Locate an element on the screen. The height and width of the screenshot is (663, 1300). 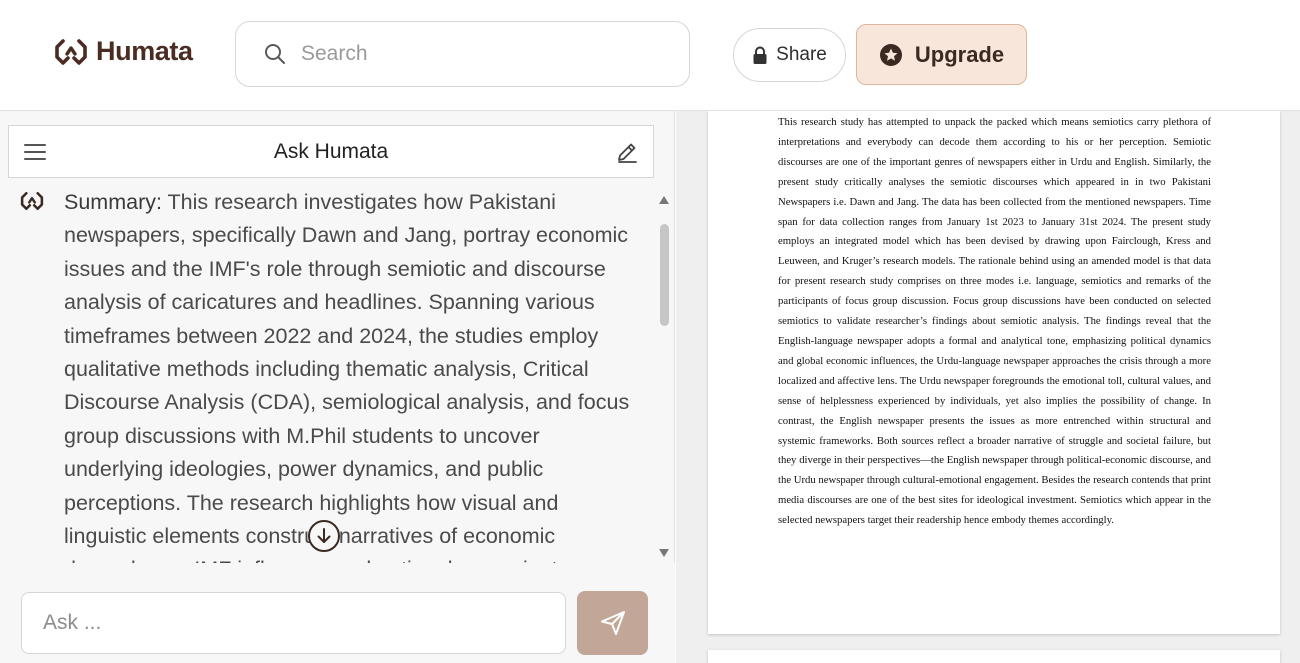
send-button is located at coordinates (612, 623).